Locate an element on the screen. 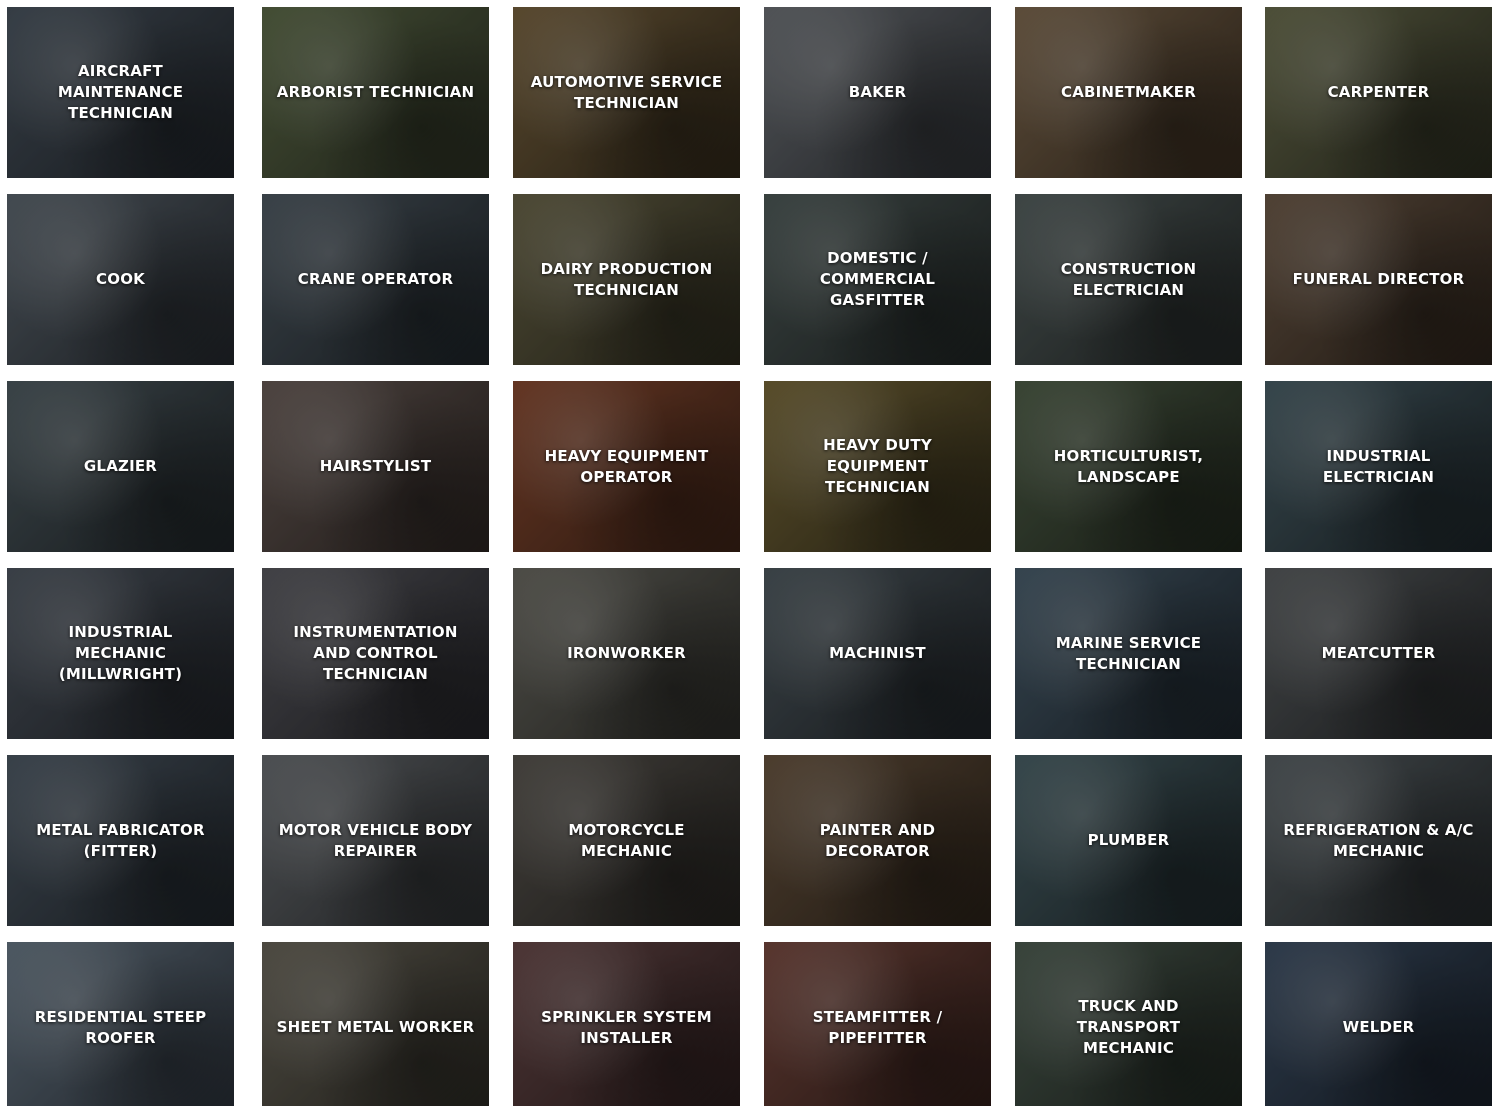 The width and height of the screenshot is (1499, 1106). trade-tile-label: CRANE OPERATOR is located at coordinates (375, 279).